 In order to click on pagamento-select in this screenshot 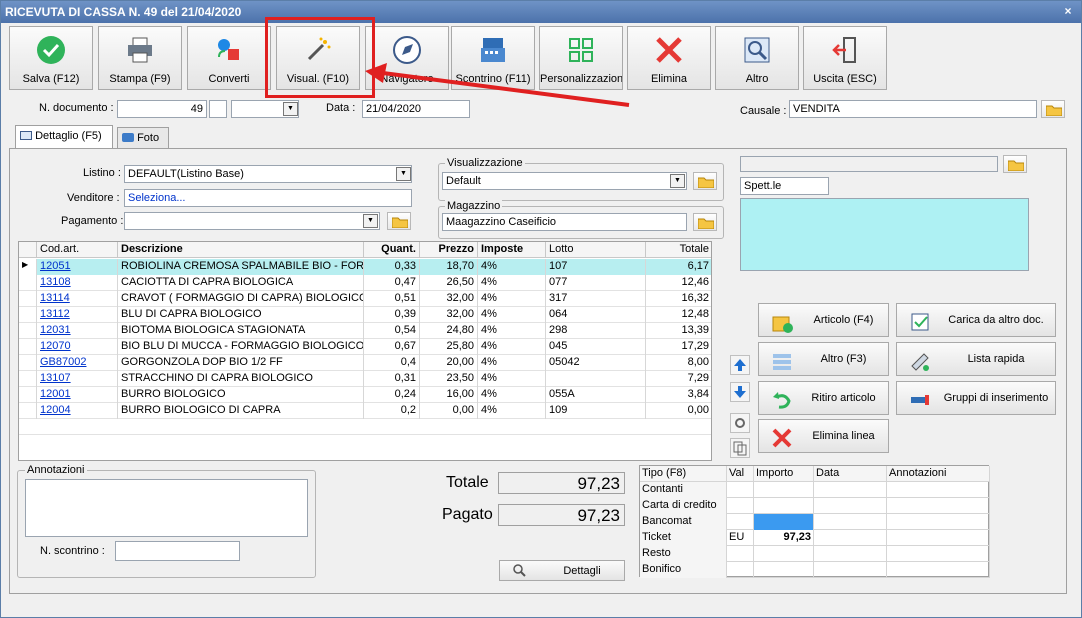, I will do `click(252, 221)`.